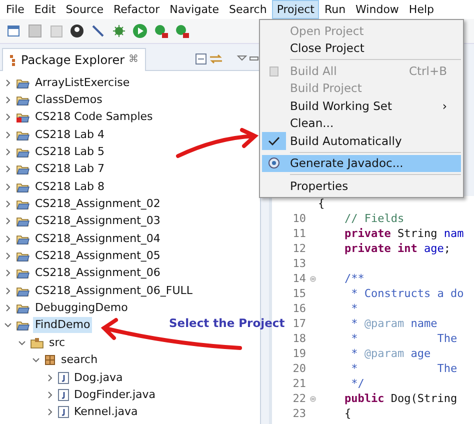  Describe the element at coordinates (299, 323) in the screenshot. I see `line-number: 17` at that location.